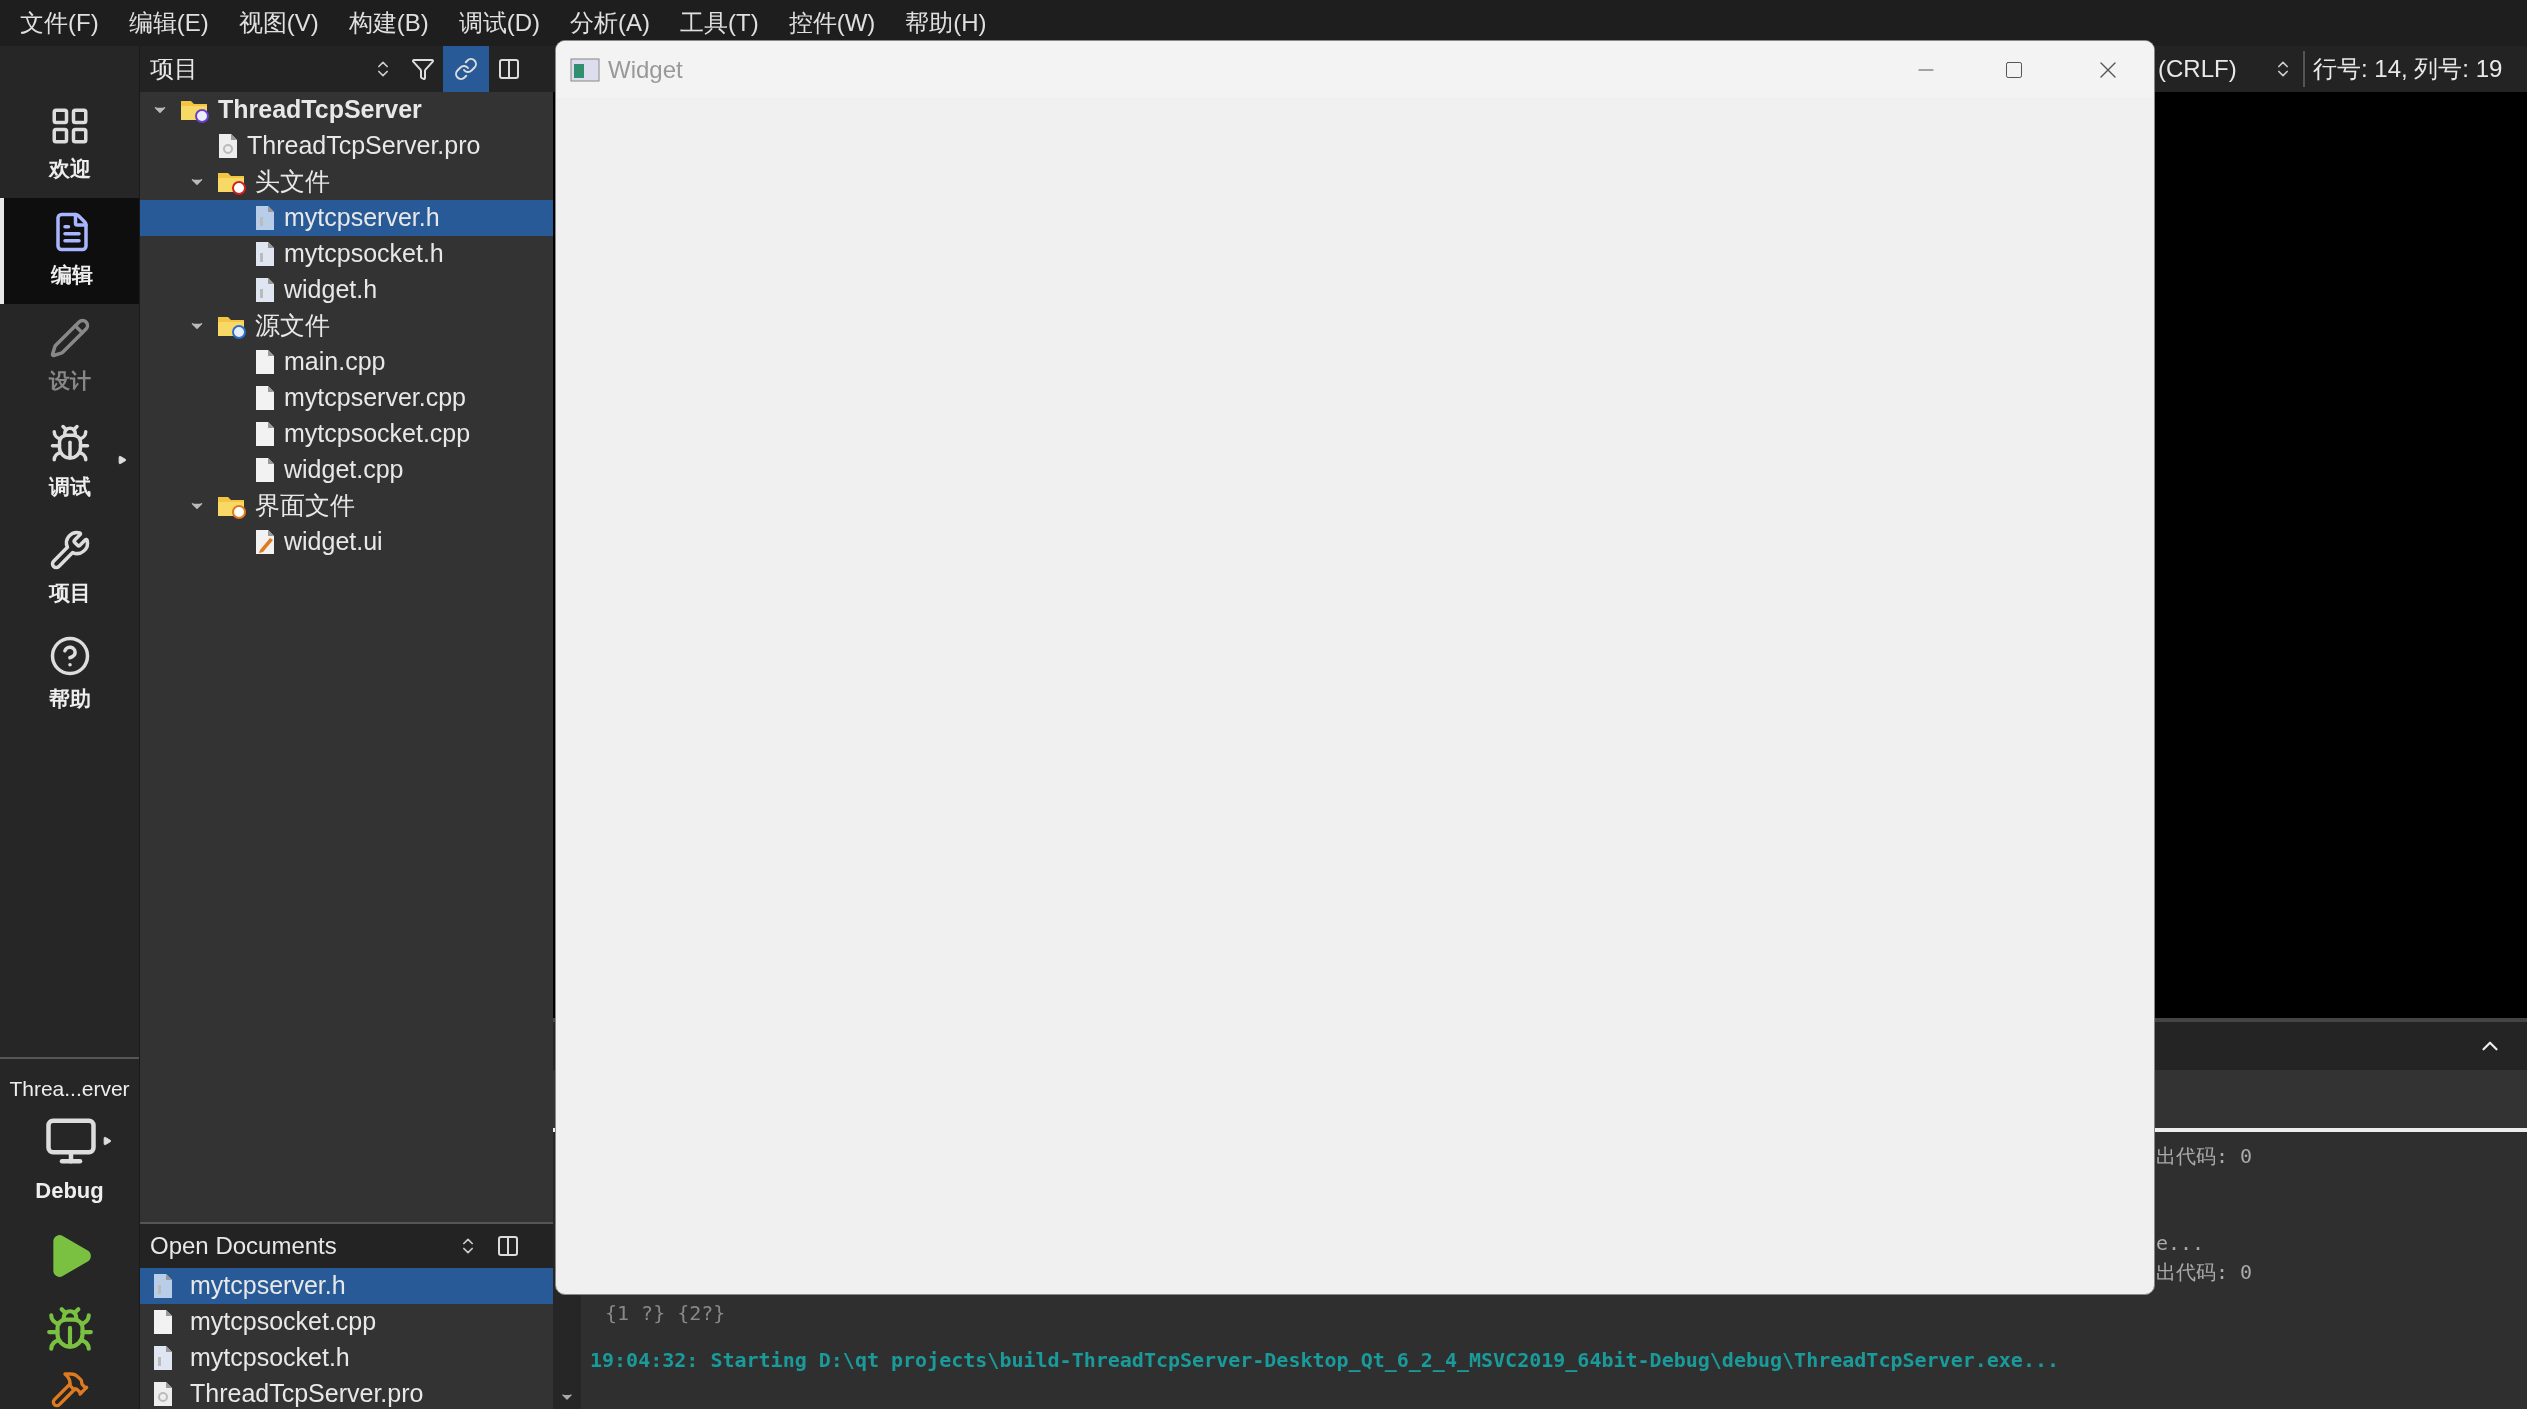  Describe the element at coordinates (832, 23) in the screenshot. I see `menu-item: 控件(W)` at that location.